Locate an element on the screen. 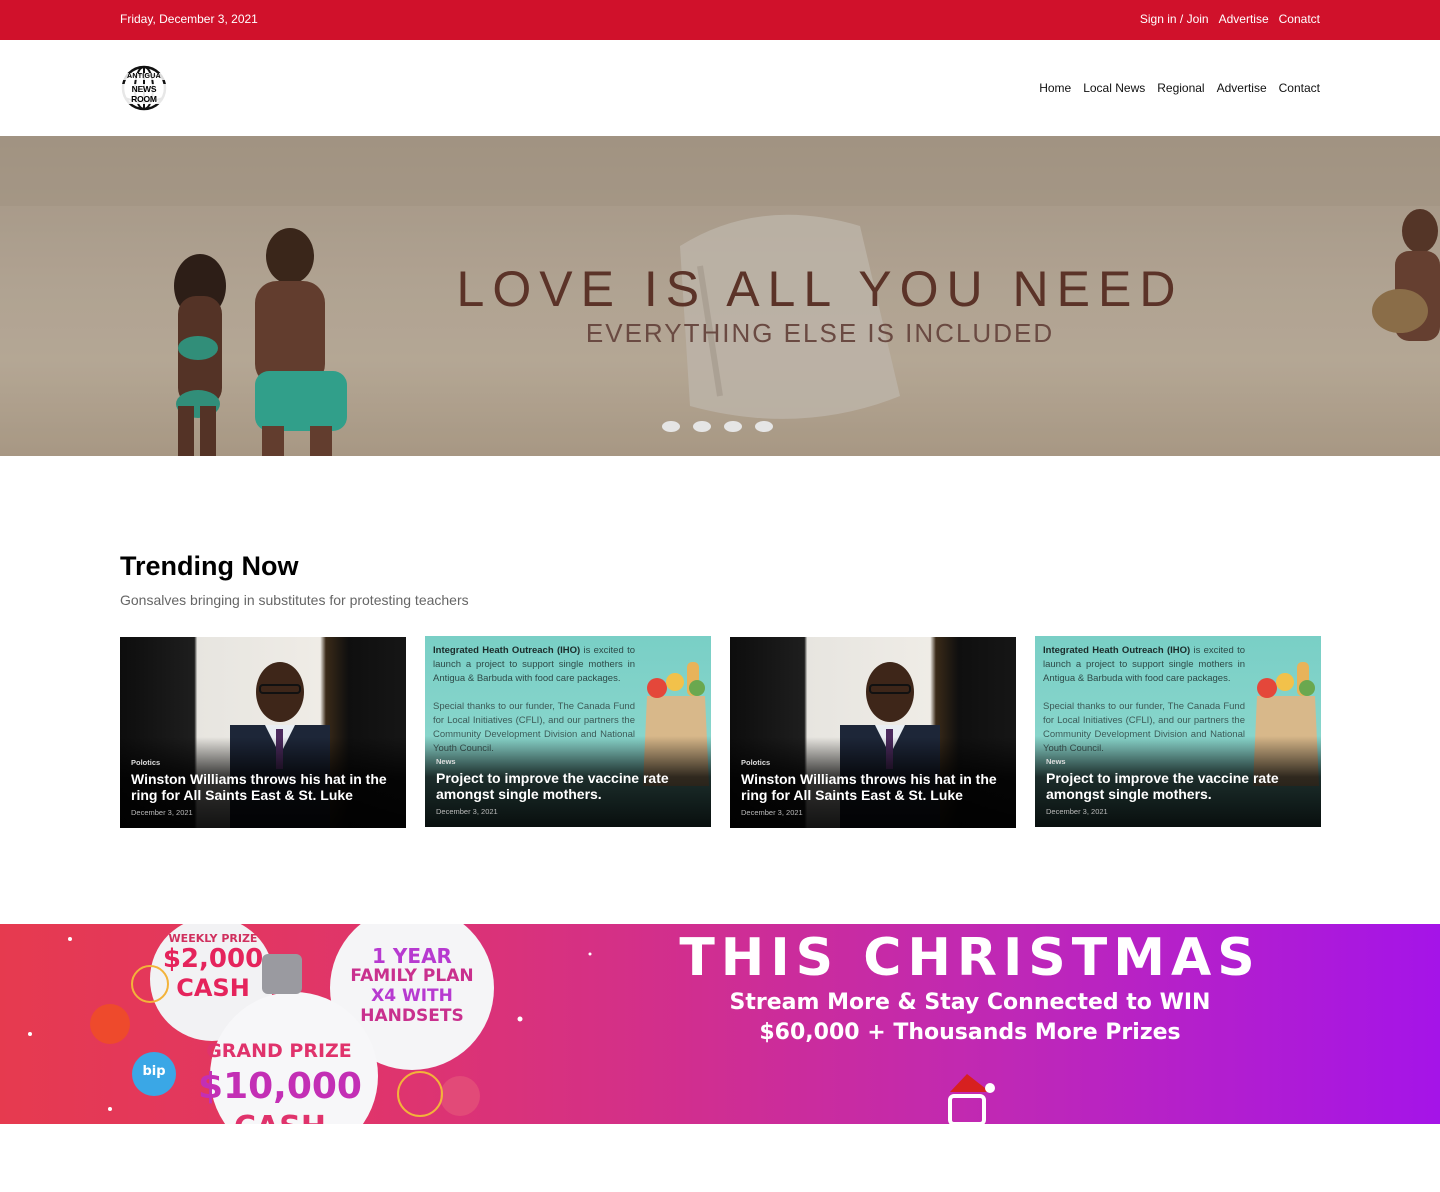 Image resolution: width=1440 pixels, height=1192 pixels. promo-line-2: $60,000 + Thousands More Prizes is located at coordinates (970, 1032).